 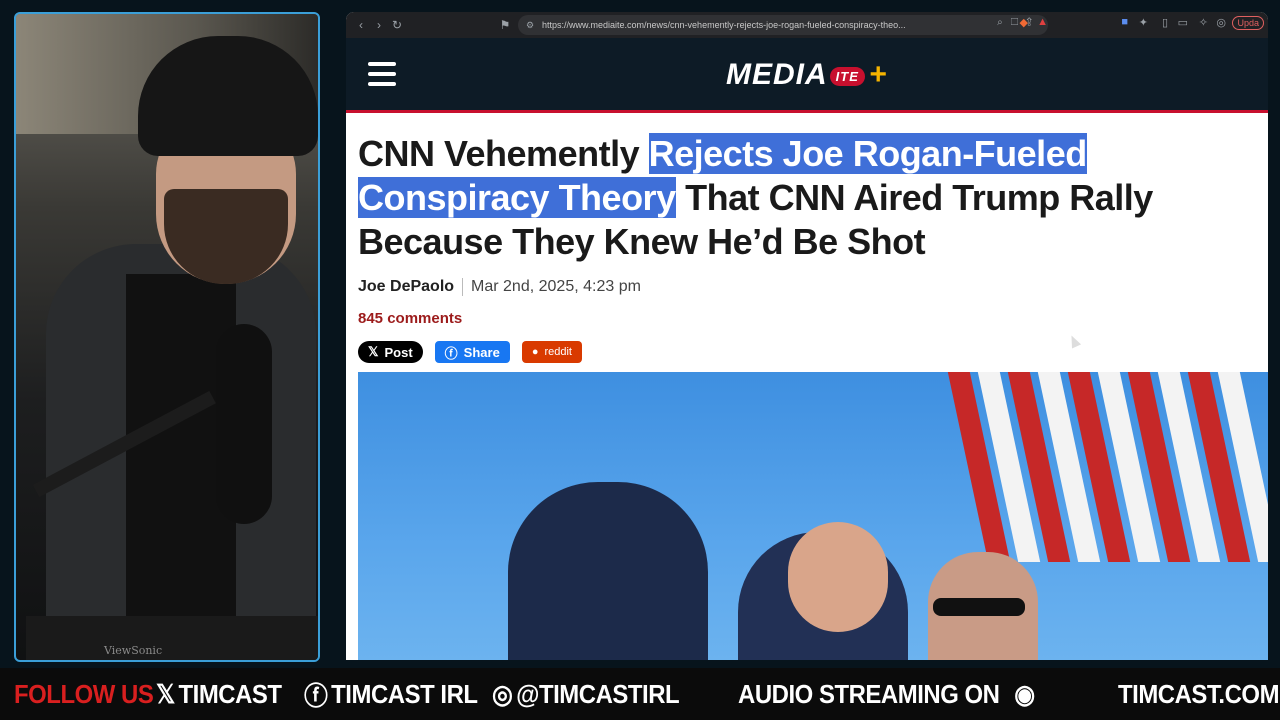 I want to click on back-icon: ‹, so click(x=361, y=25).